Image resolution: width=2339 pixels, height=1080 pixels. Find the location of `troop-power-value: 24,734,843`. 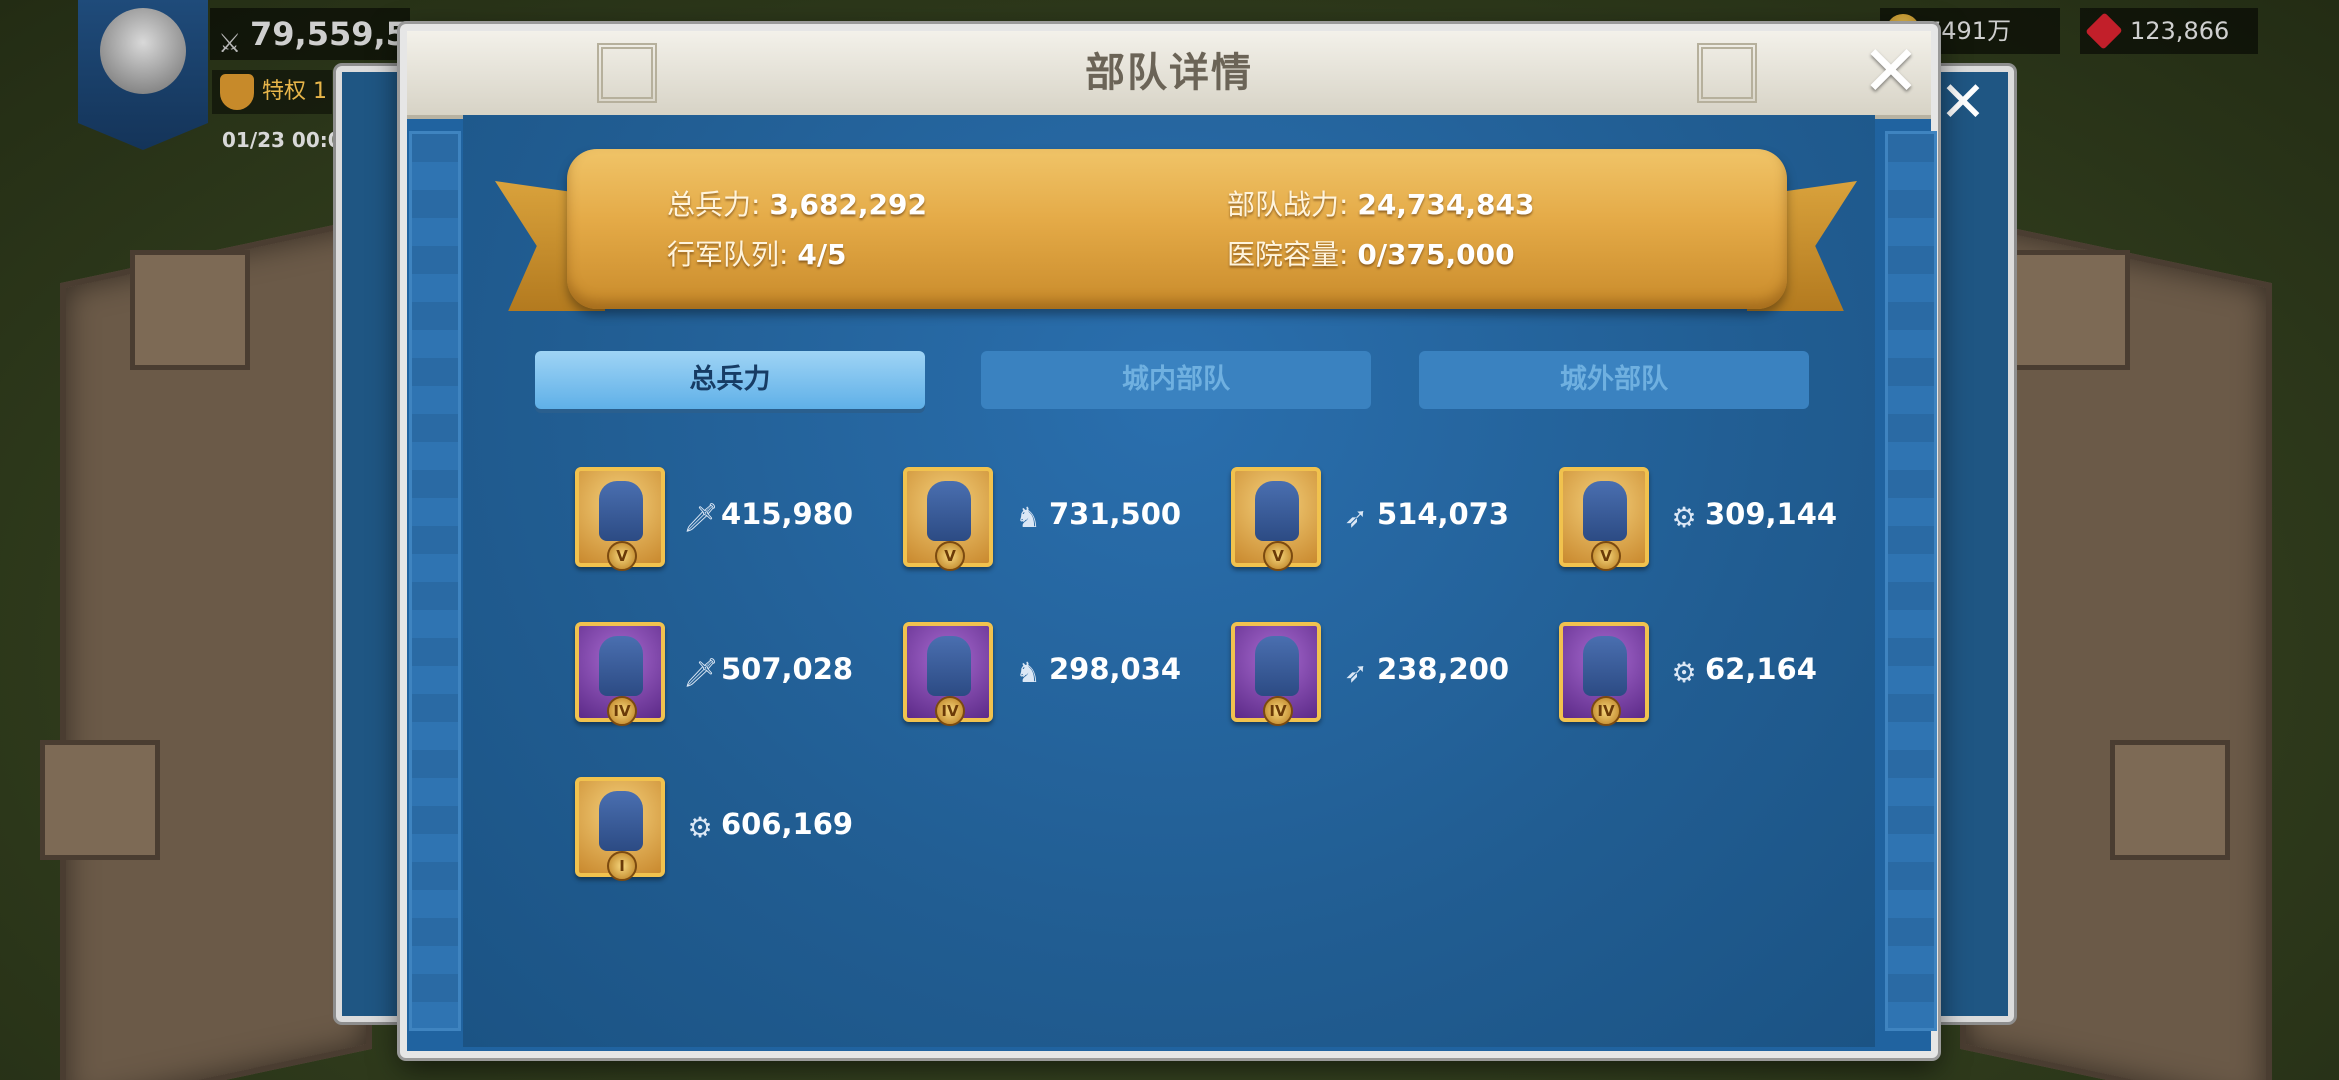

troop-power-value: 24,734,843 is located at coordinates (1446, 204).